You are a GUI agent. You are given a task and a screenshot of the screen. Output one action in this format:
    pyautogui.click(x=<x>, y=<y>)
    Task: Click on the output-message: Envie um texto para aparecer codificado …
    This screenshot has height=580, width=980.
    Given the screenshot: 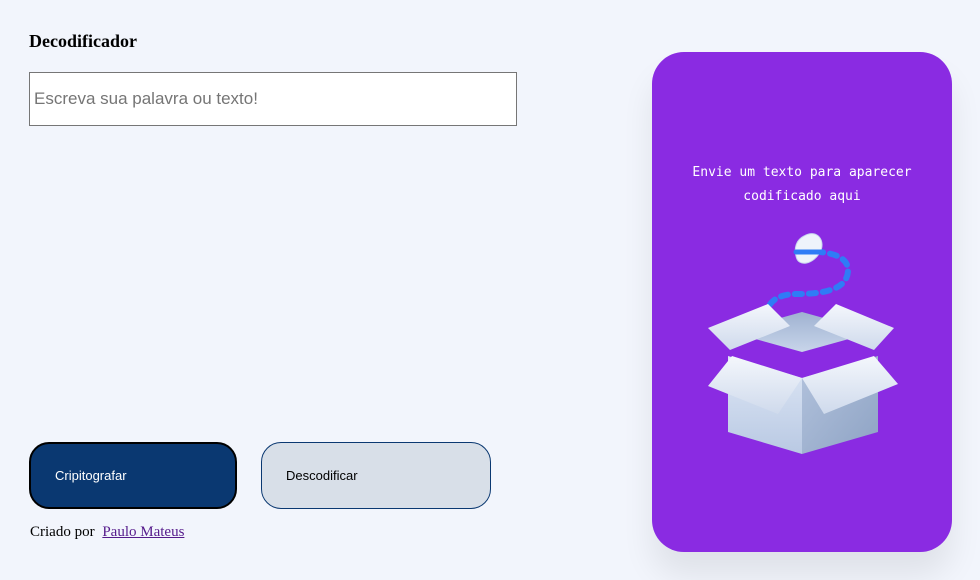 What is the action you would take?
    pyautogui.click(x=802, y=184)
    